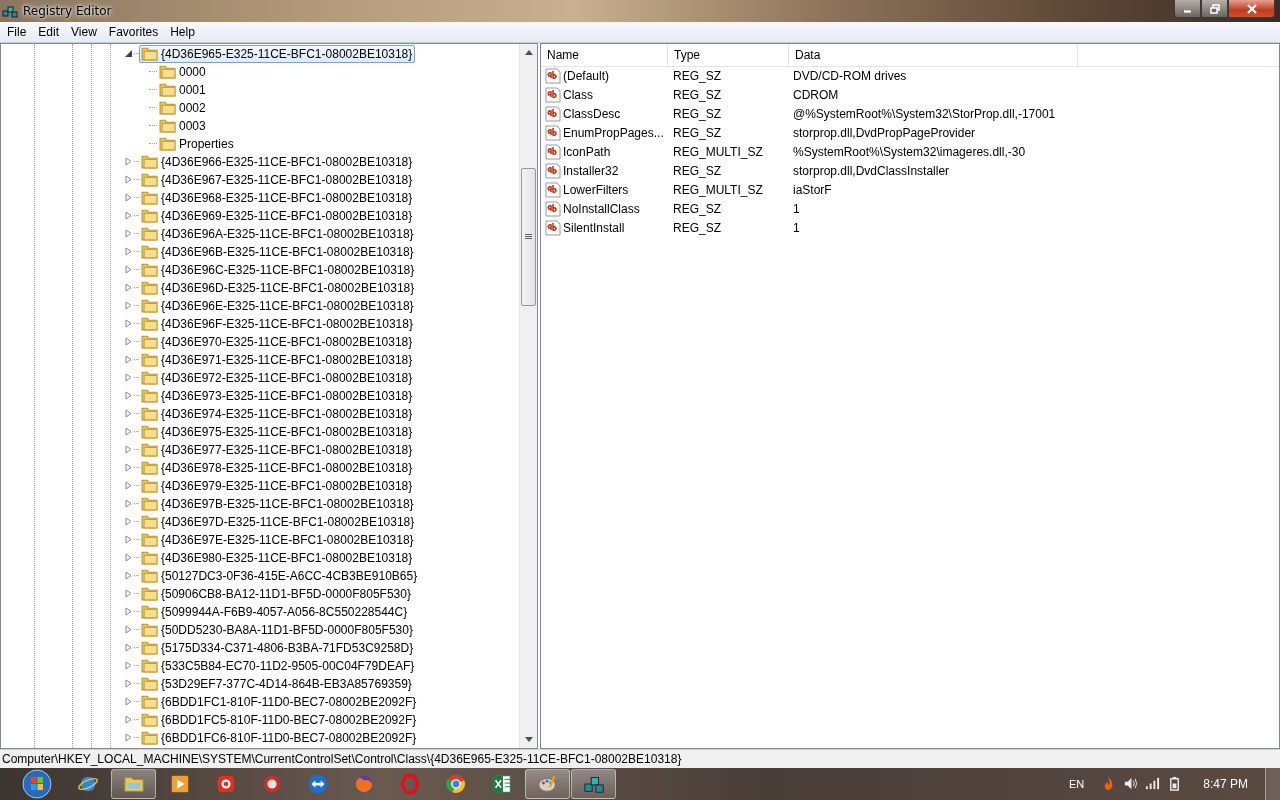 The width and height of the screenshot is (1280, 800). Describe the element at coordinates (277, 629) in the screenshot. I see `tree-item: {50DD5230-BA8A-11D1-BF5D-0000F805F530}` at that location.